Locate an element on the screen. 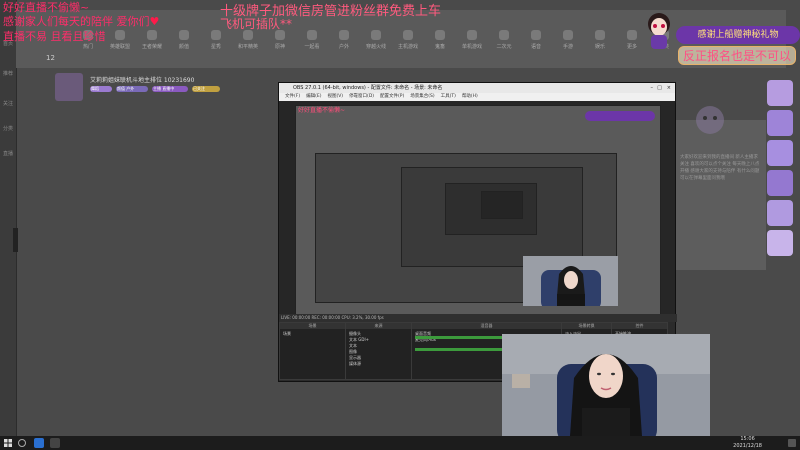  rail-item-follow: 关注 is located at coordinates (8, 108).